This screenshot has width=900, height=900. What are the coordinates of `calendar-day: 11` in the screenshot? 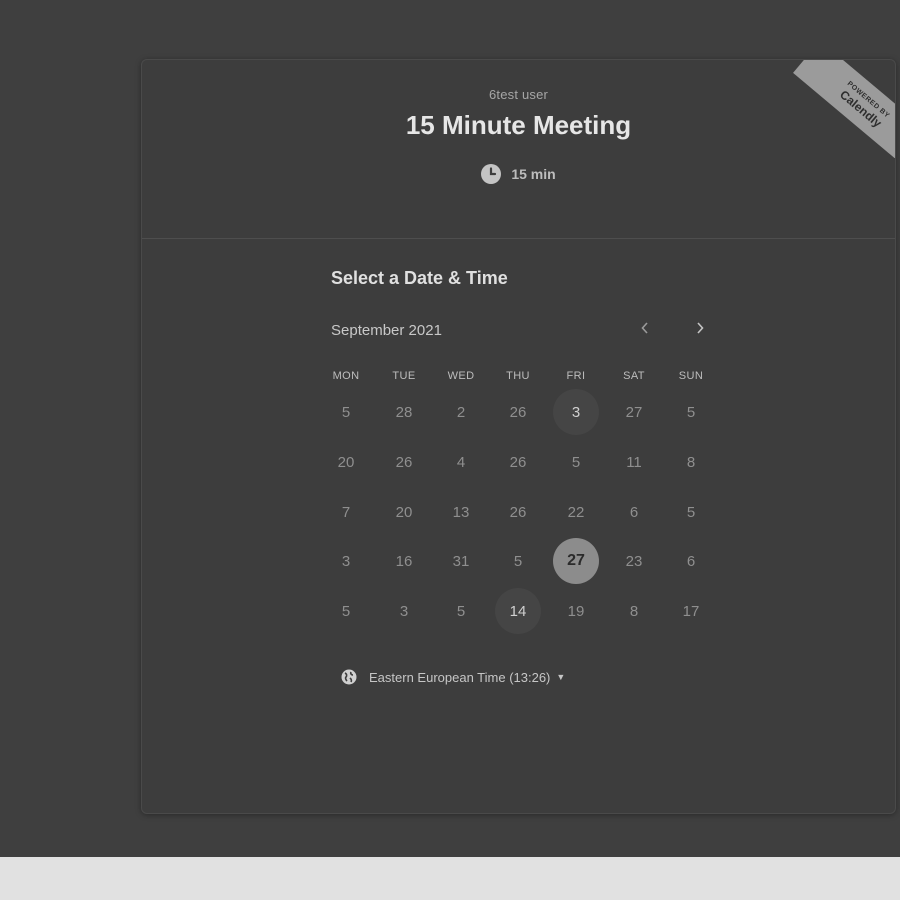 It's located at (634, 462).